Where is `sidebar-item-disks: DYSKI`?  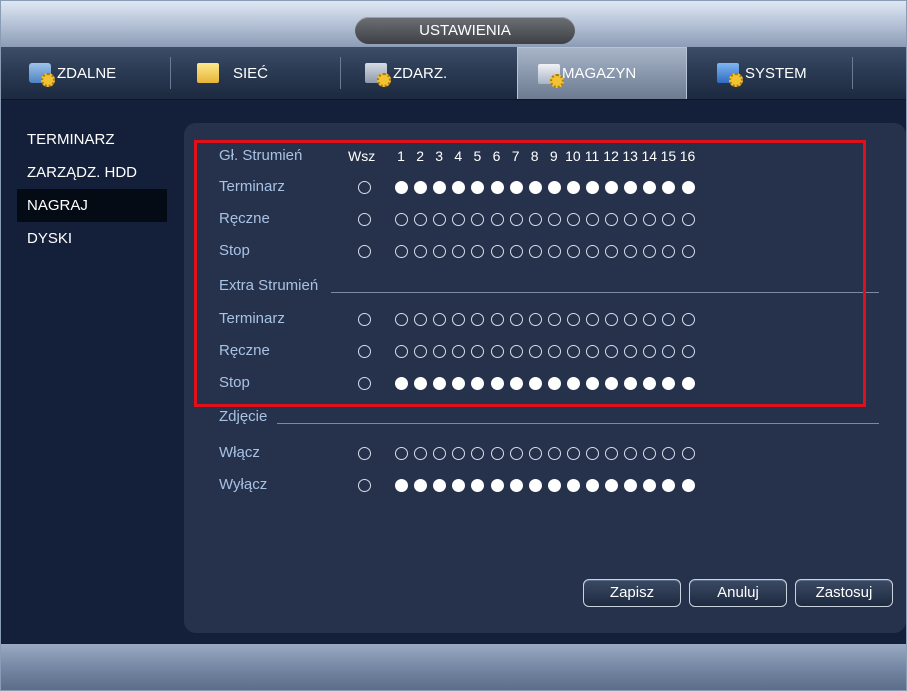 sidebar-item-disks: DYSKI is located at coordinates (92, 238).